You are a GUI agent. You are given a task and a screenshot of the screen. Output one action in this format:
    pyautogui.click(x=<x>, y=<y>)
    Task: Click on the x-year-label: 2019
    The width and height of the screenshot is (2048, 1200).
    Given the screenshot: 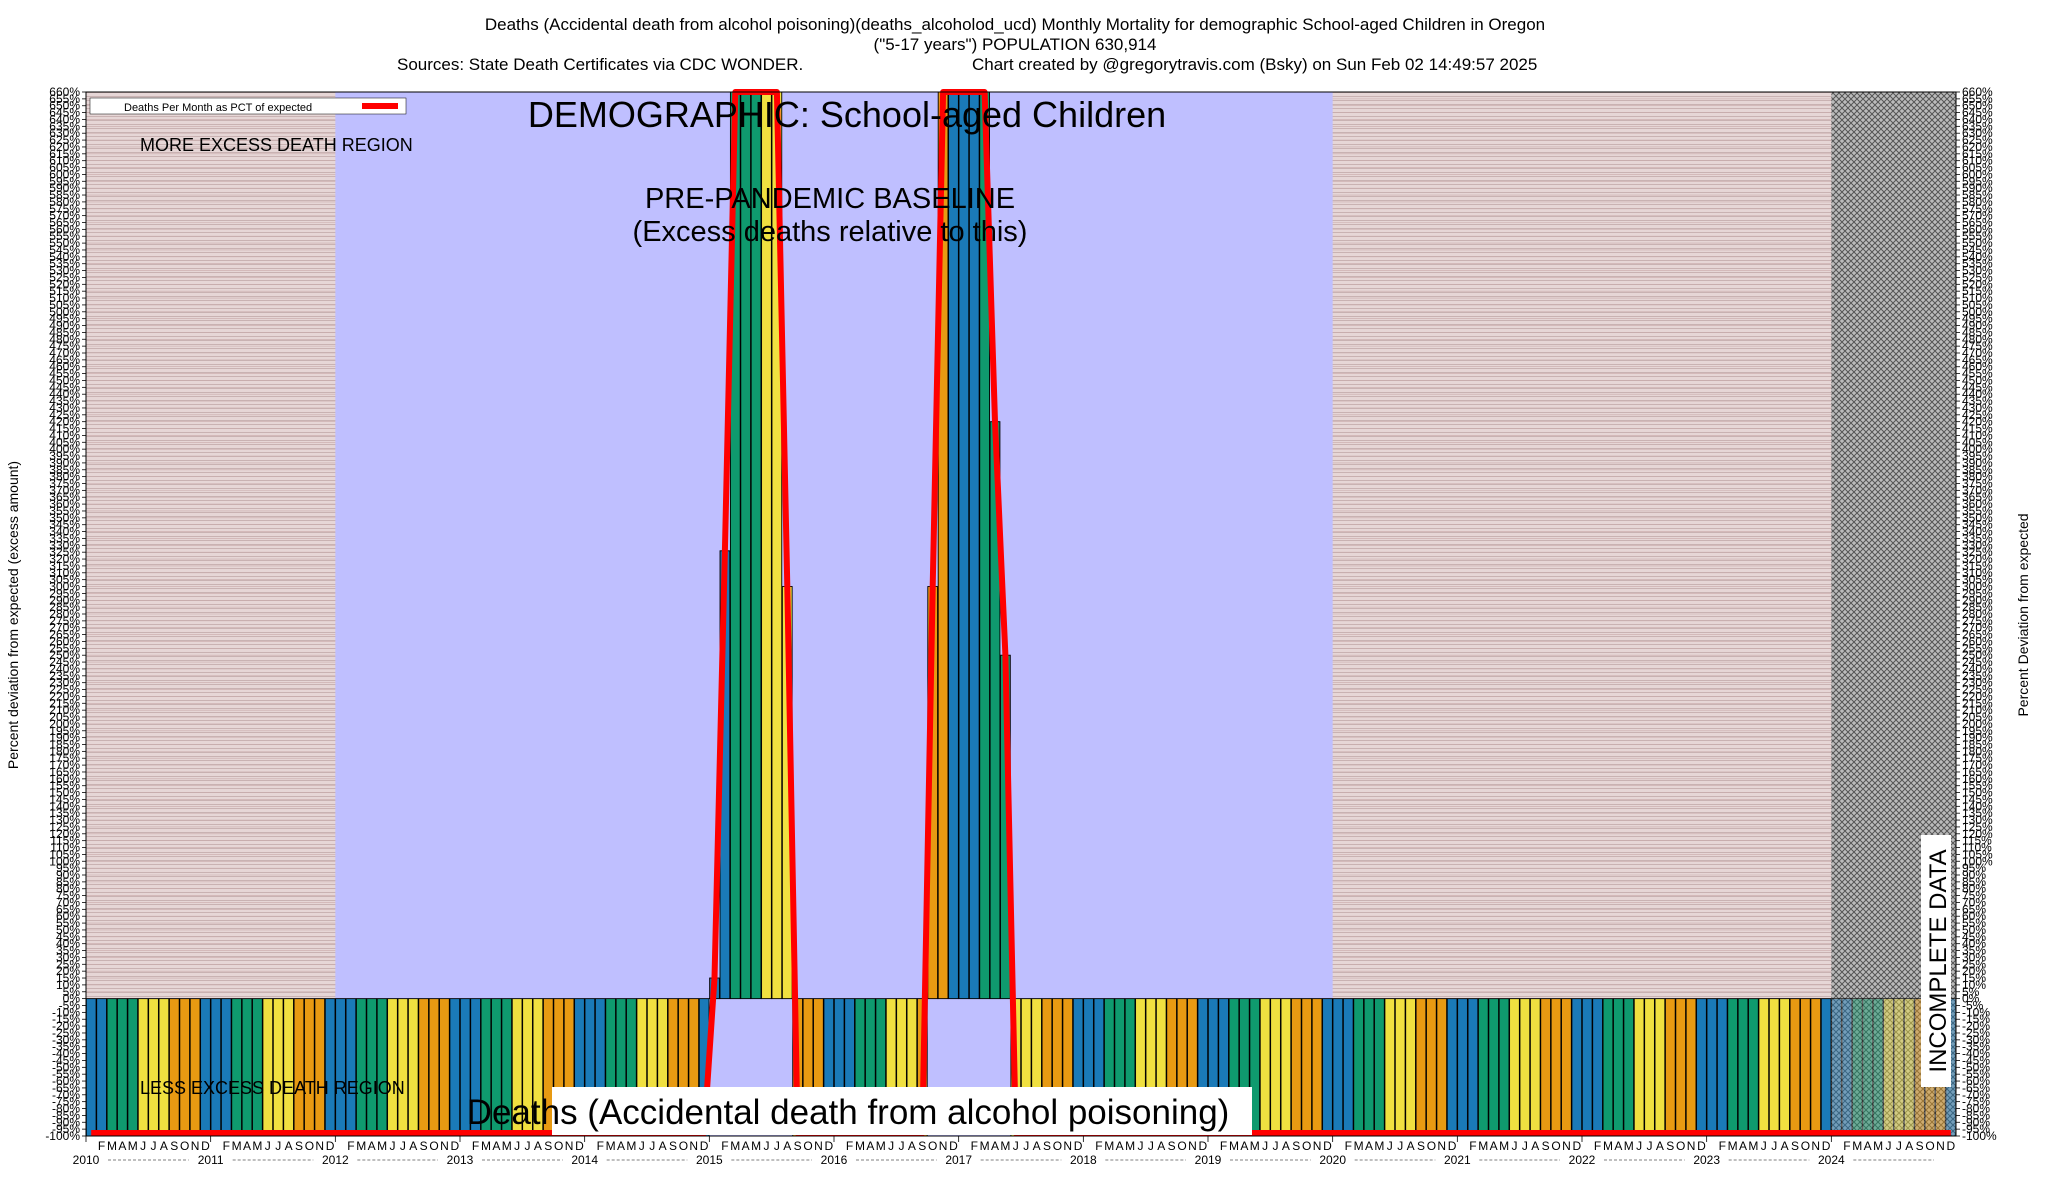 What is the action you would take?
    pyautogui.click(x=1208, y=1160)
    